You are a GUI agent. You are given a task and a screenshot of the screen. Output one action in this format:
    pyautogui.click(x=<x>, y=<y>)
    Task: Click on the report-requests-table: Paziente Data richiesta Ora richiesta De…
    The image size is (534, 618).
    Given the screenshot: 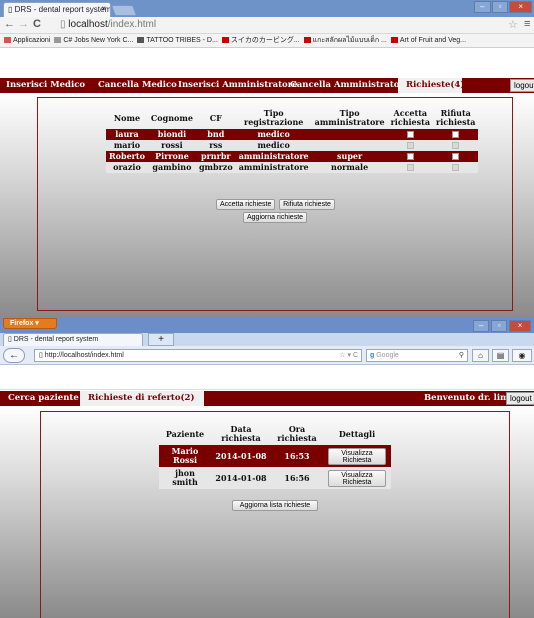 What is the action you would take?
    pyautogui.click(x=275, y=456)
    